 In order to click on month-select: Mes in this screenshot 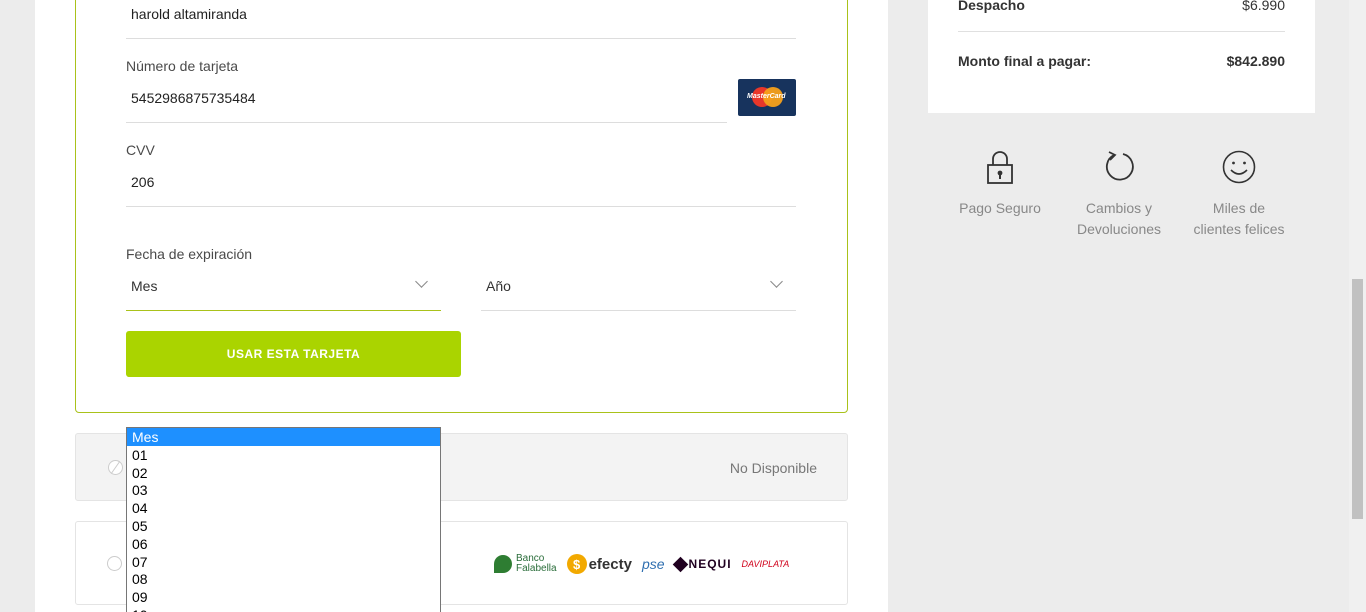, I will do `click(283, 290)`.